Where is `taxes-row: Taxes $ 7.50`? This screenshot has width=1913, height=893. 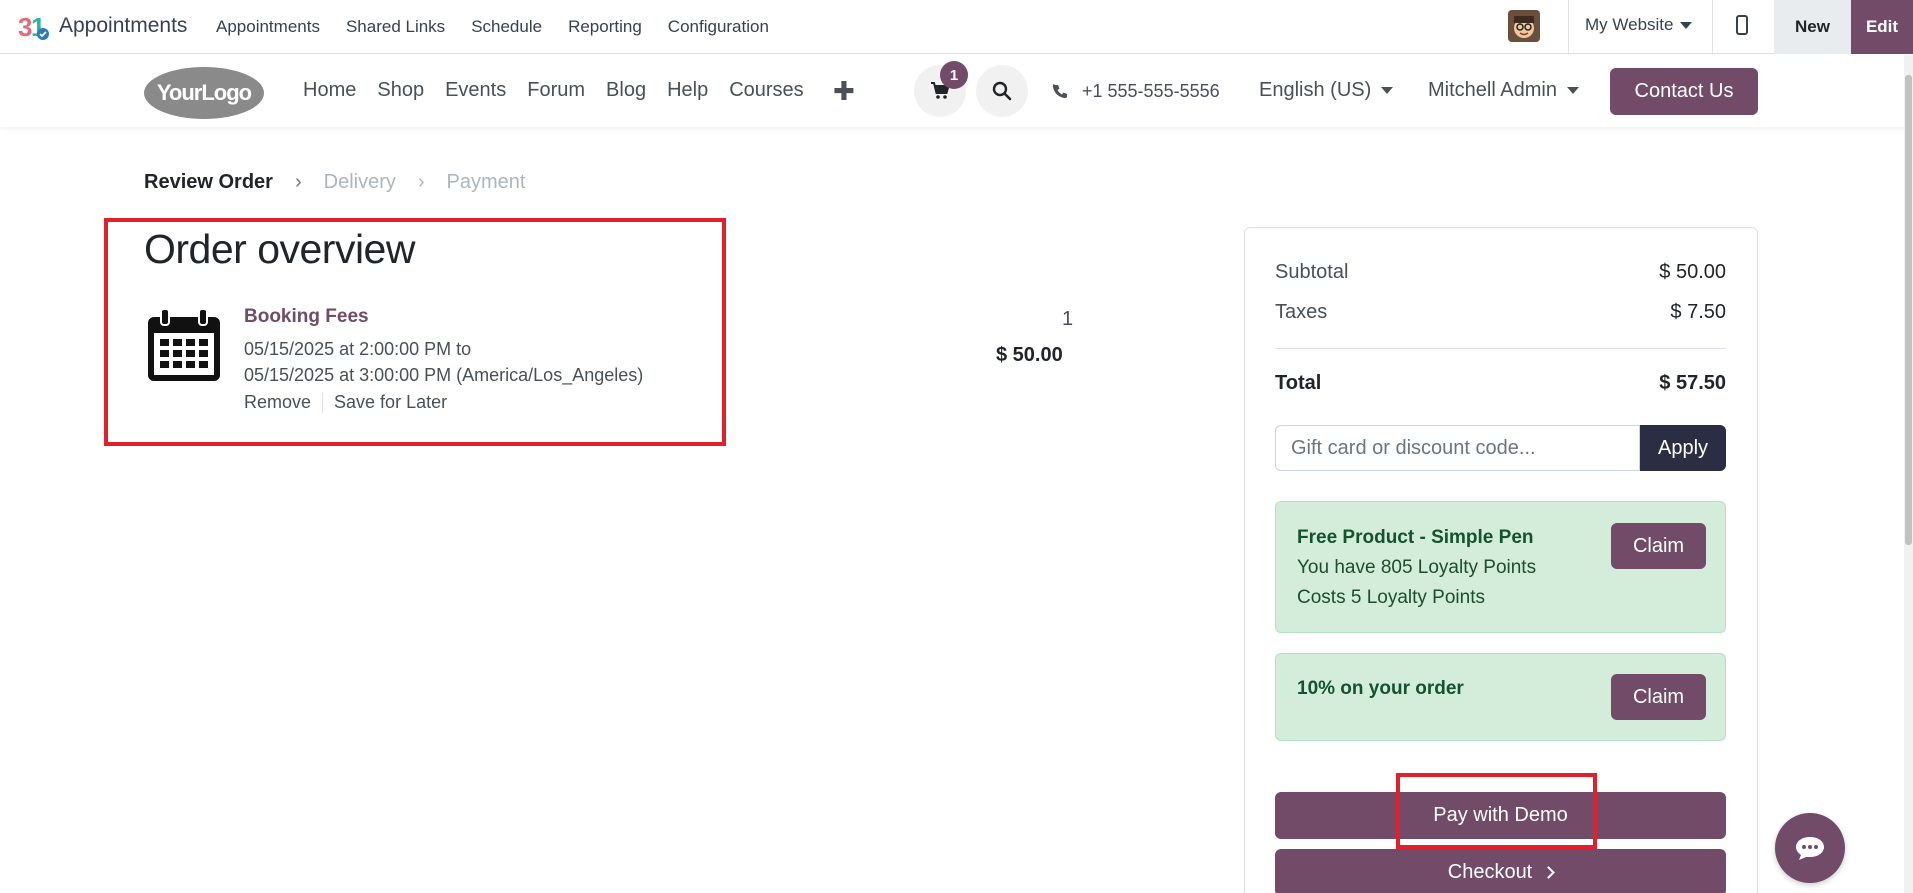
taxes-row: Taxes $ 7.50 is located at coordinates (1500, 312).